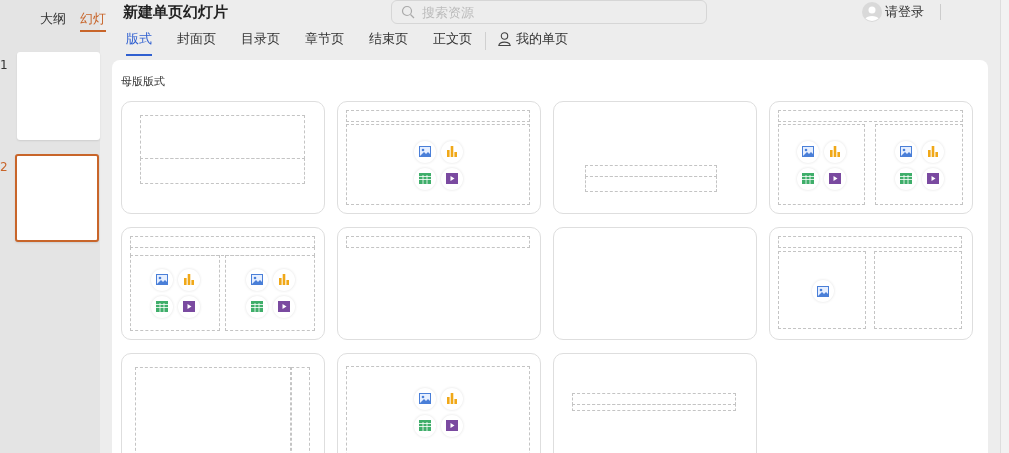 This screenshot has height=453, width=1009. Describe the element at coordinates (388, 41) in the screenshot. I see `tab: 结束页` at that location.